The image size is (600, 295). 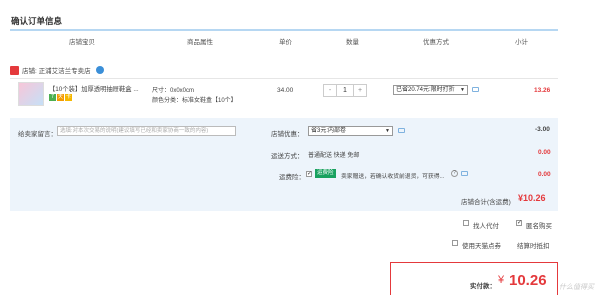 I want to click on col-header-discount: 优惠方式, so click(x=436, y=42).